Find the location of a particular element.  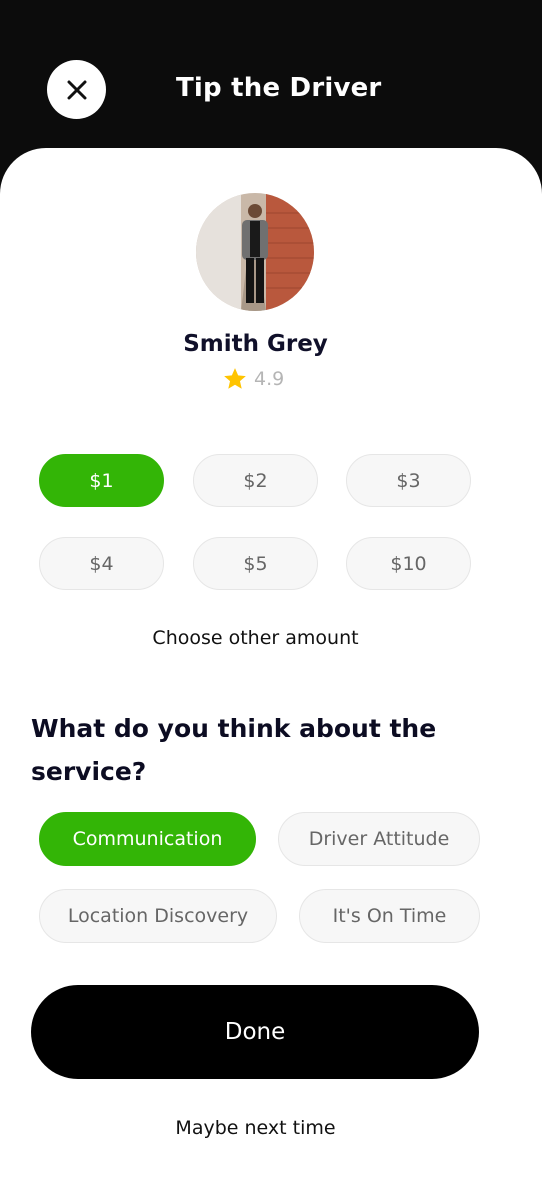

close-icon is located at coordinates (76, 89).